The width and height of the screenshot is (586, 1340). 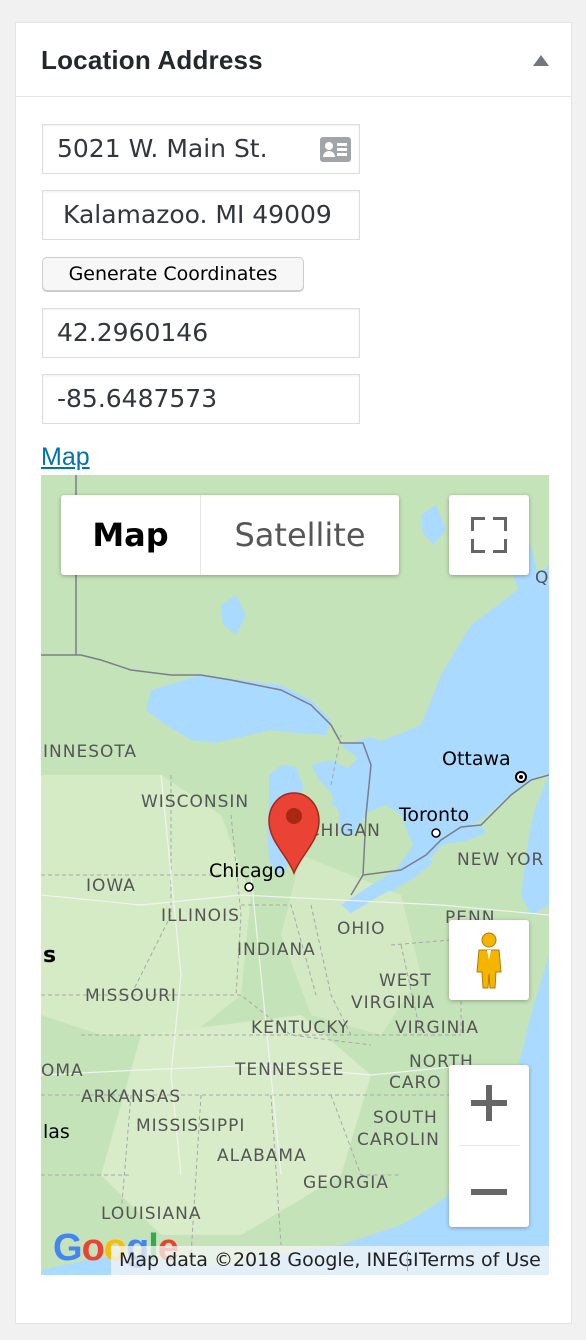 I want to click on map-label-illinois: ILLINOIS, so click(x=200, y=916).